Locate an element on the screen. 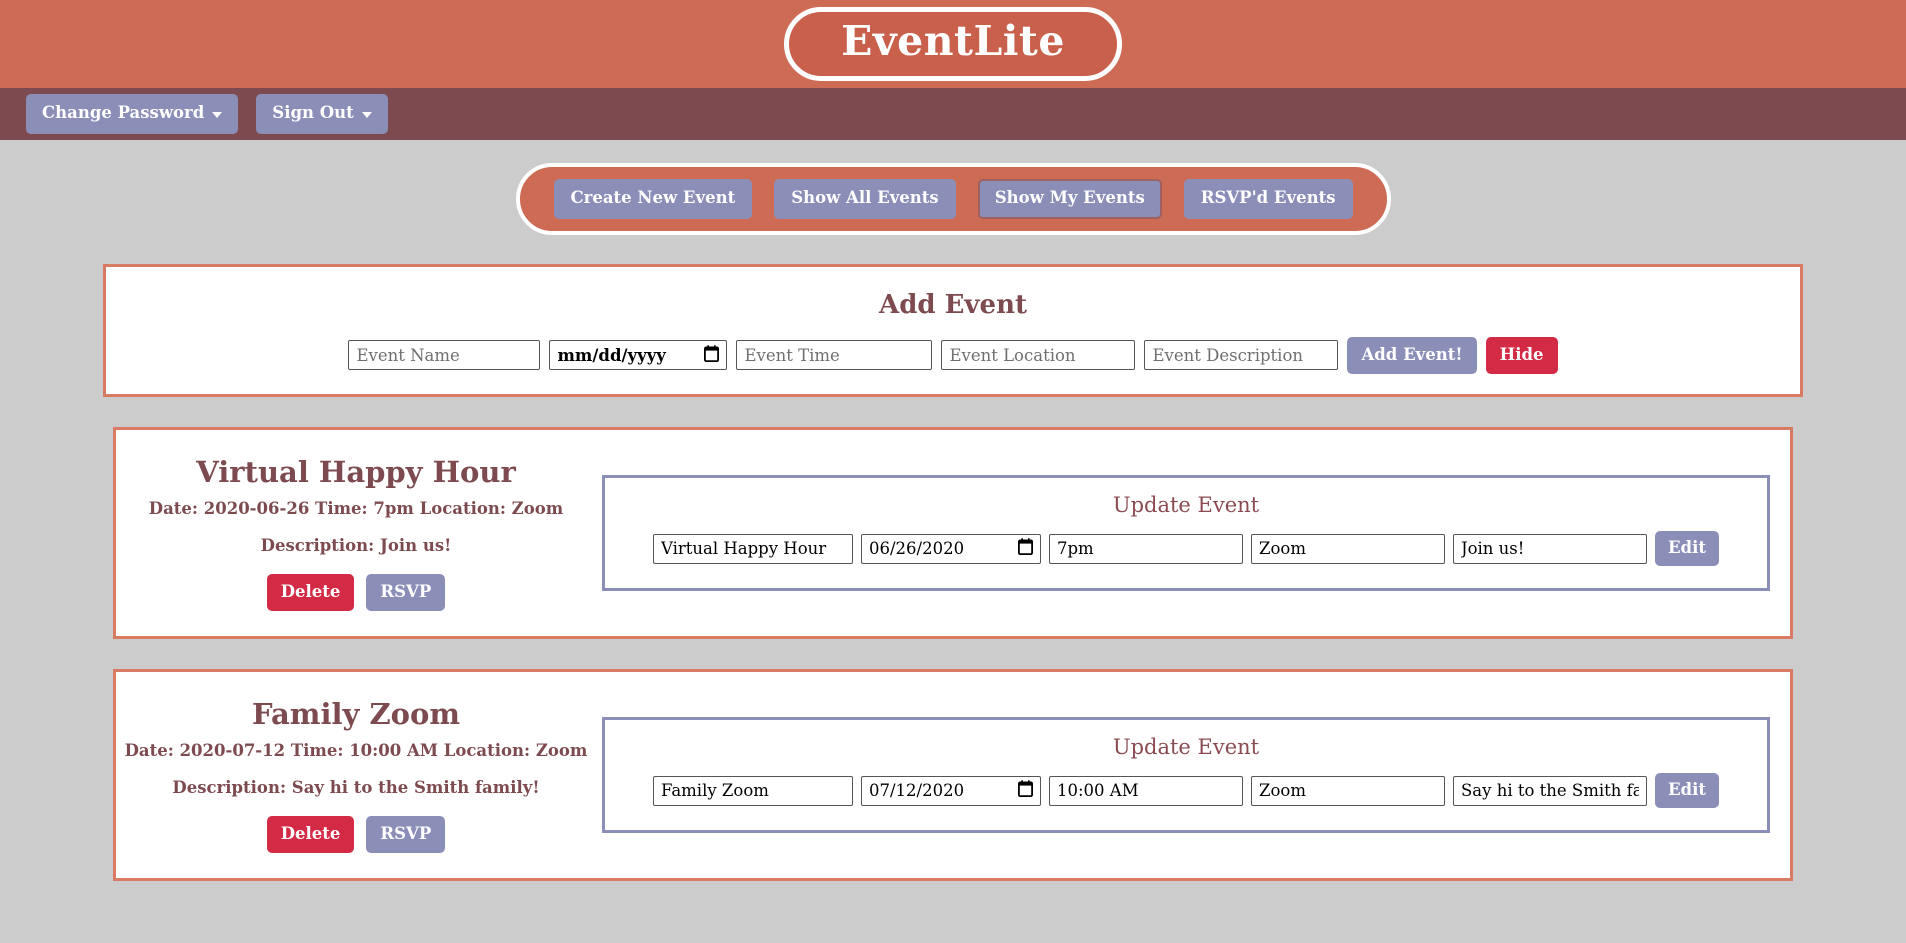  update-event-date-text: 06/26/2020 is located at coordinates (916, 548).